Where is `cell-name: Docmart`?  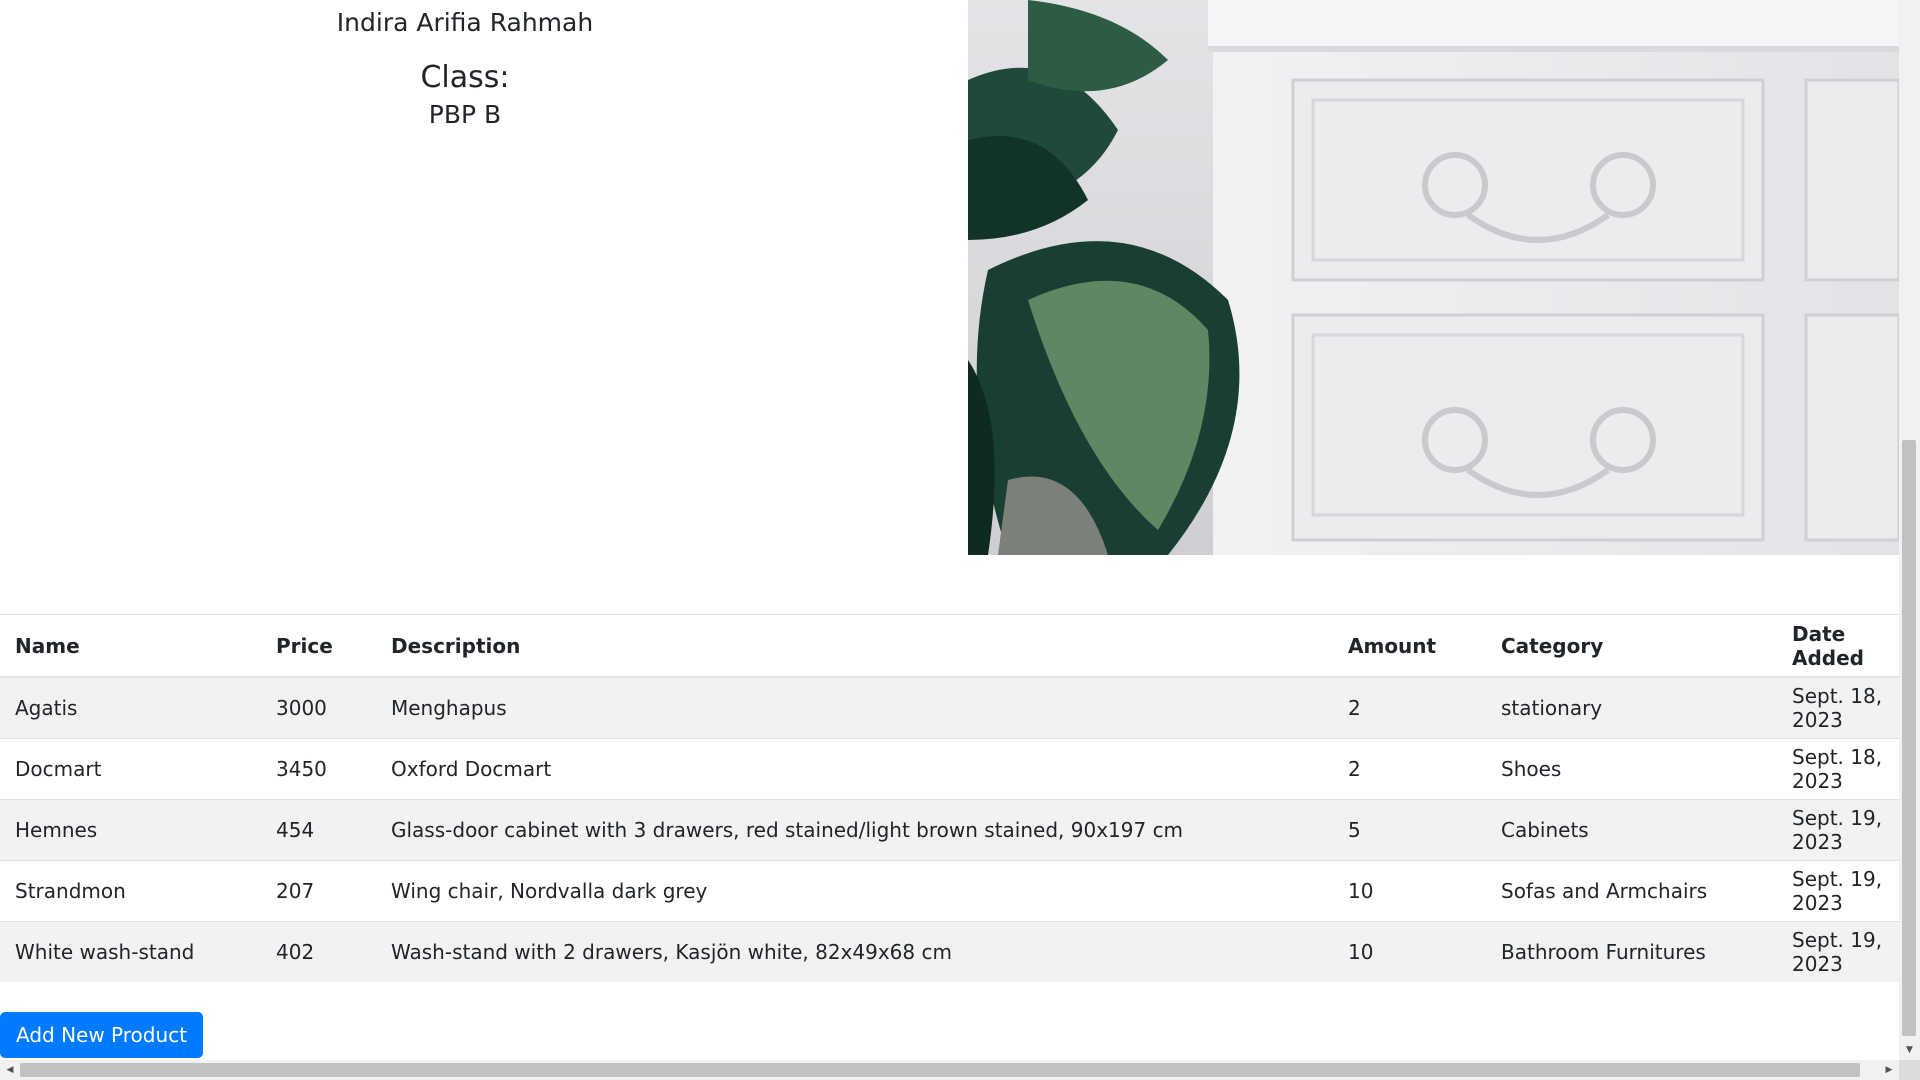
cell-name: Docmart is located at coordinates (130, 769).